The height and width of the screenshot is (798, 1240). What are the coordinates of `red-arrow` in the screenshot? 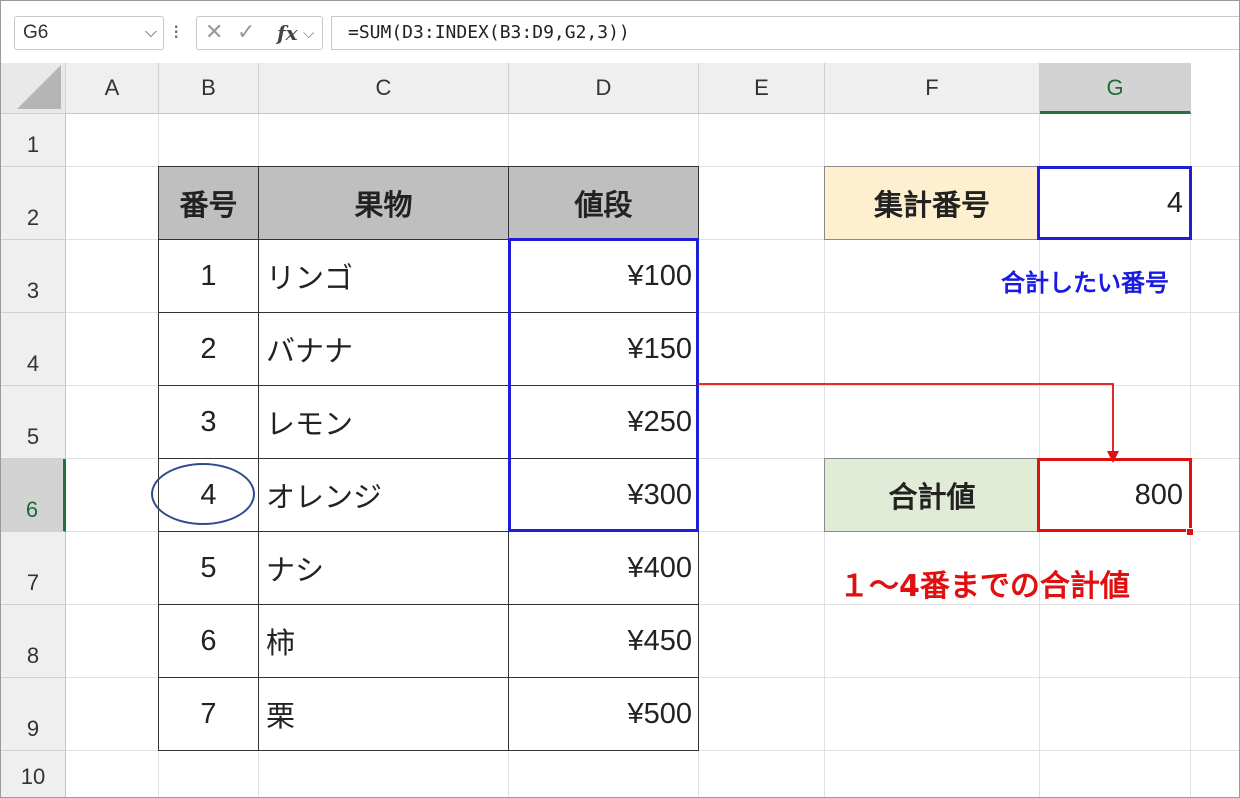 It's located at (908, 423).